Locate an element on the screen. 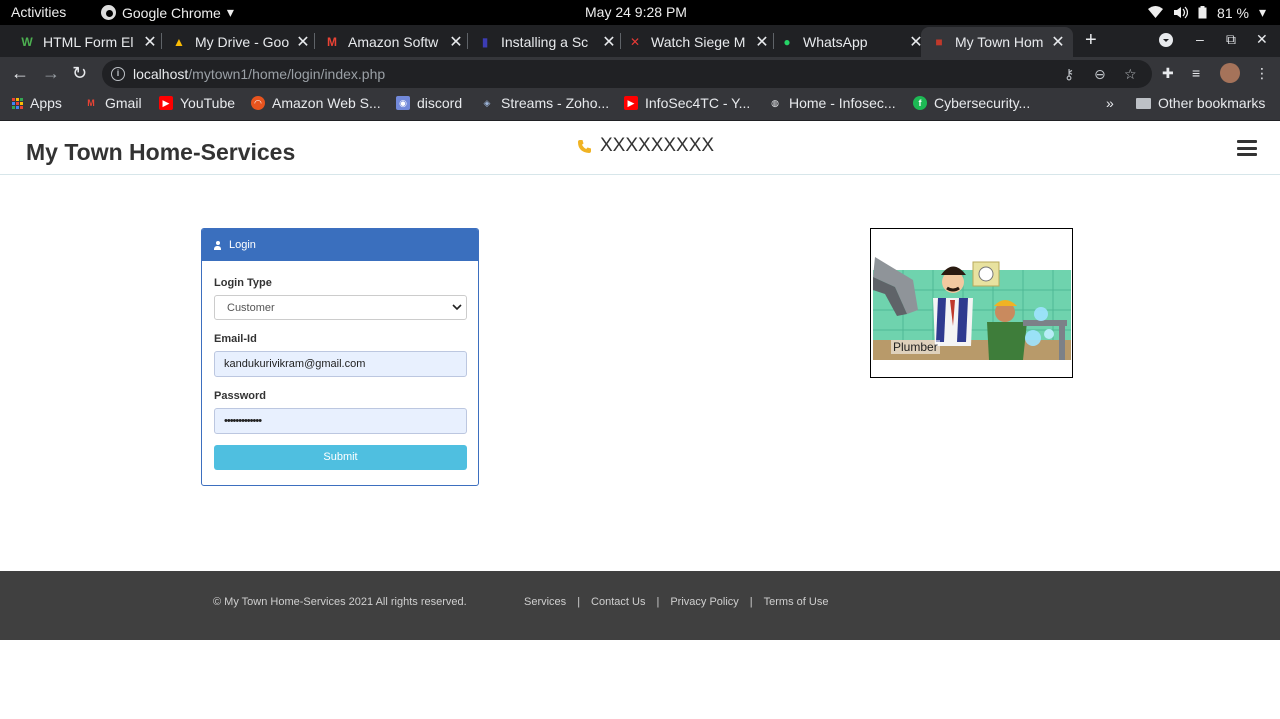 The width and height of the screenshot is (1280, 719). user-icon is located at coordinates (217, 245).